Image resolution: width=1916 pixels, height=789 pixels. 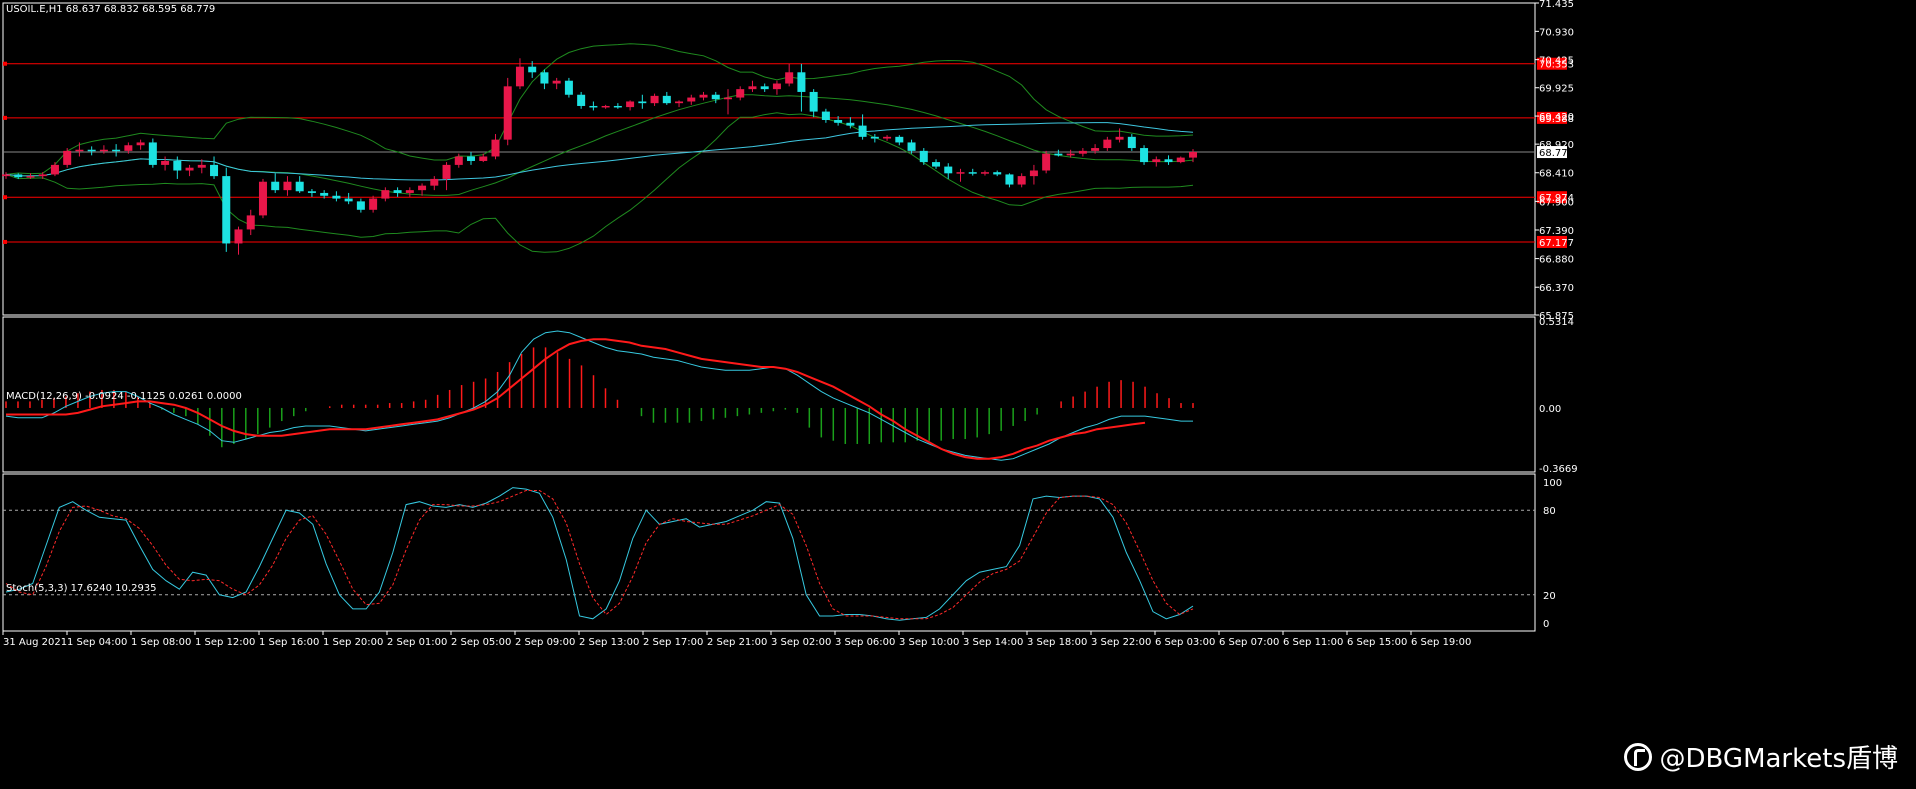 I want to click on price-tick-label-1: 70.930, so click(x=1556, y=32).